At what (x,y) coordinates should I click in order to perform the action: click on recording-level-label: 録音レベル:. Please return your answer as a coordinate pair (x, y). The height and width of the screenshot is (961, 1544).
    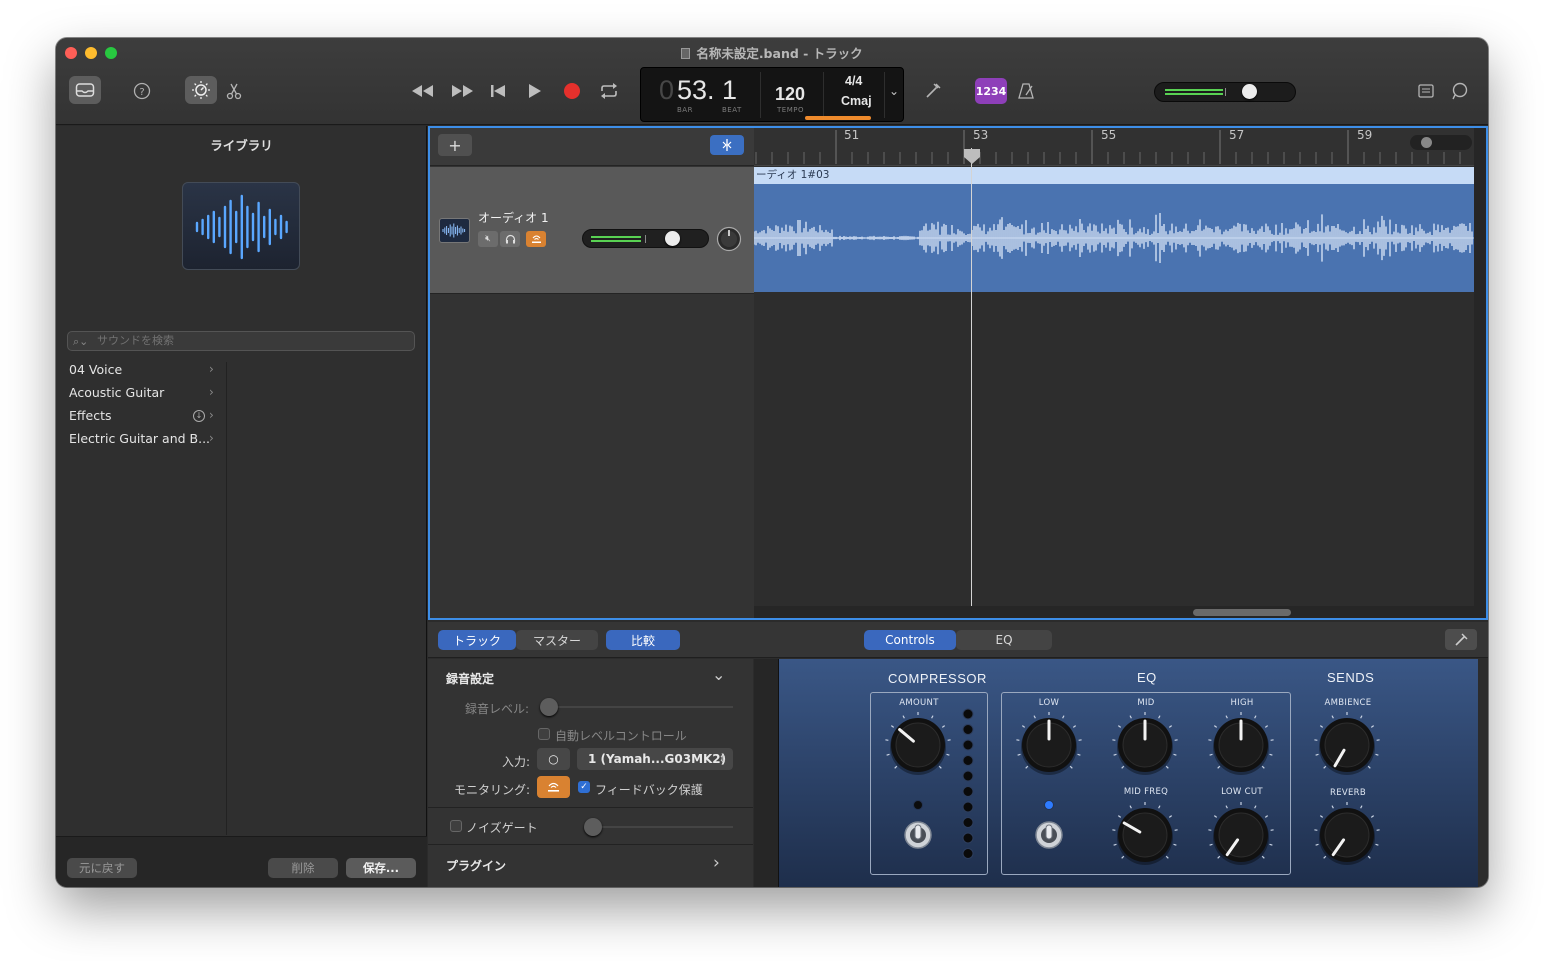
    Looking at the image, I should click on (497, 709).